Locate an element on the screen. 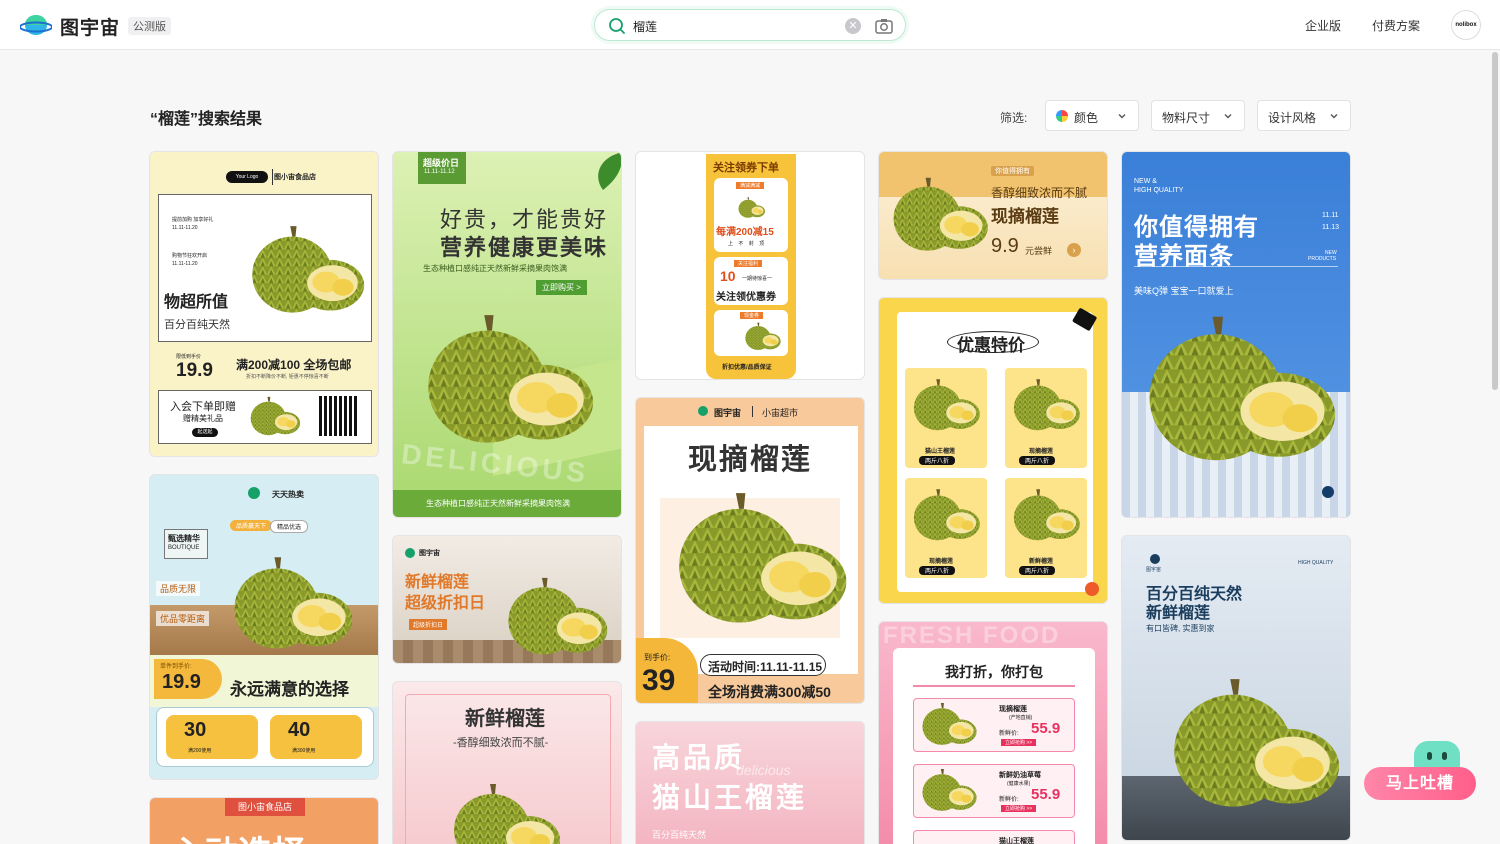 The image size is (1500, 844). text-line: 提前加购 加享好礼 is located at coordinates (193, 220).